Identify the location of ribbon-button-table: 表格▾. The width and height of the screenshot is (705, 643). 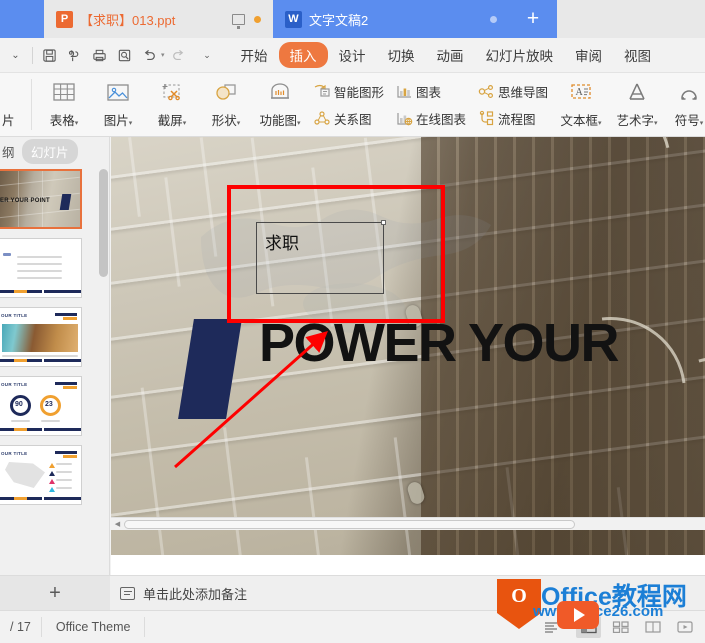
(64, 104).